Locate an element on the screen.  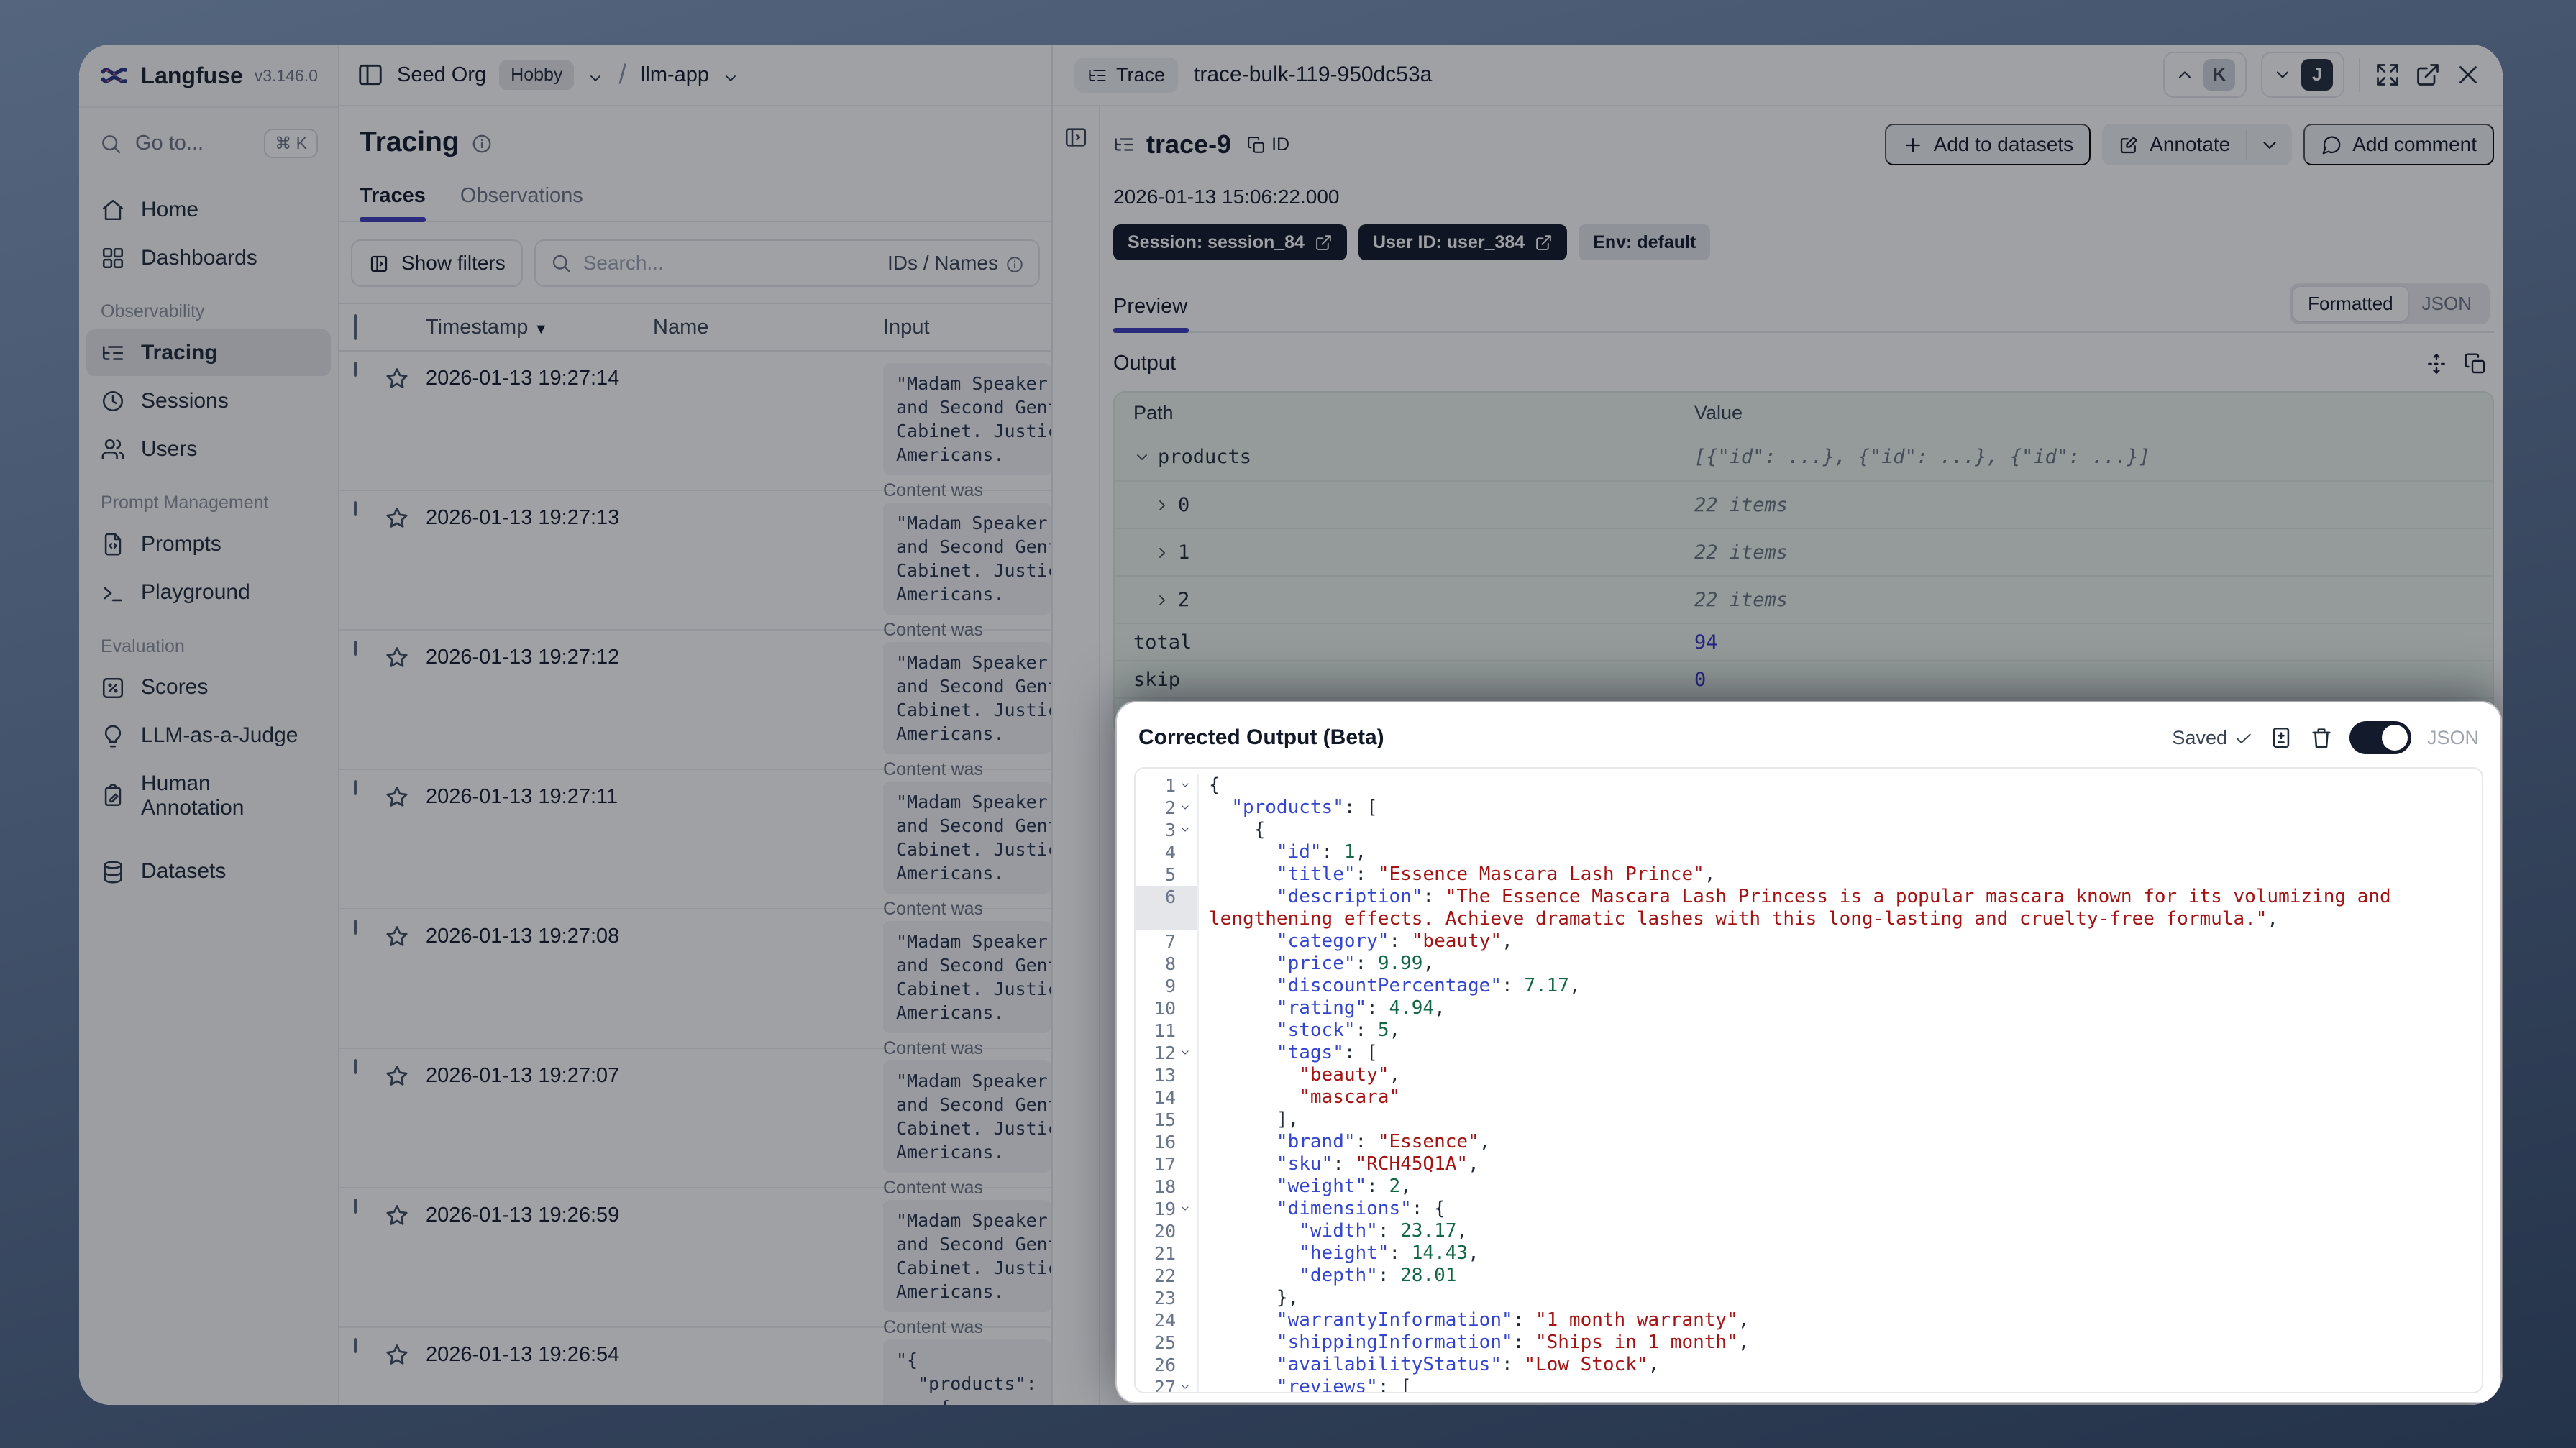
sidebar-item-llm-as-a-judge: LLM-as-a-Judge is located at coordinates (208, 735).